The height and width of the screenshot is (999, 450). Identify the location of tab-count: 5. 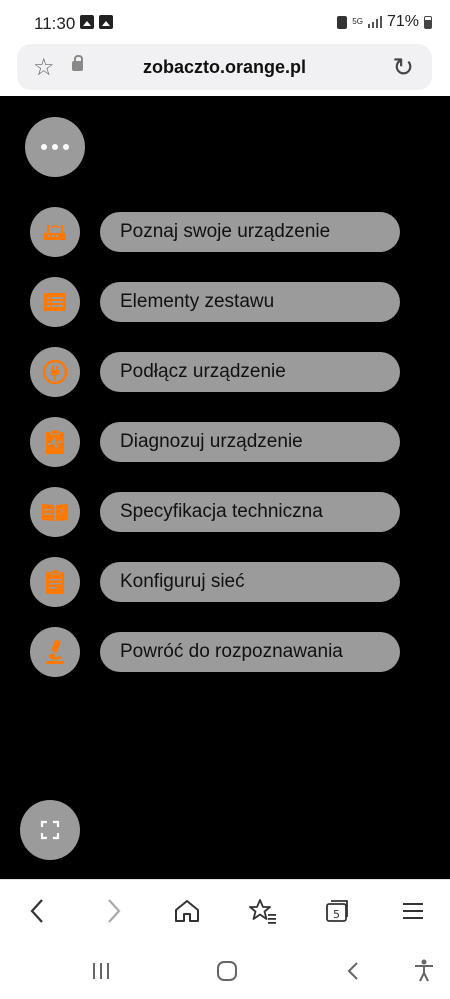
(336, 914).